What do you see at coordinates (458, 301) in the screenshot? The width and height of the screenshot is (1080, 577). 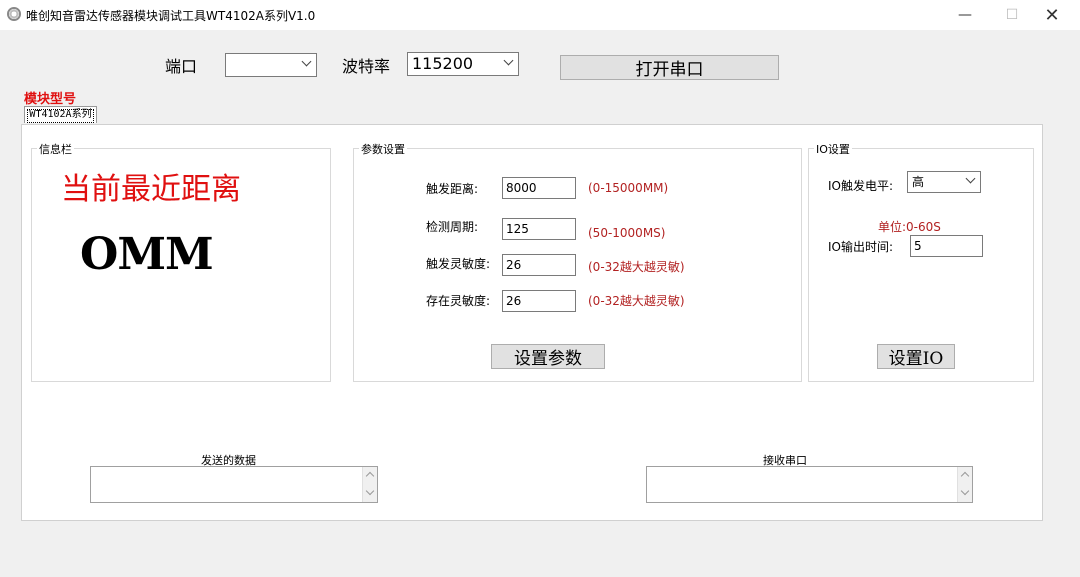 I see `presence-sensitivity-label: 存在灵敏度:` at bounding box center [458, 301].